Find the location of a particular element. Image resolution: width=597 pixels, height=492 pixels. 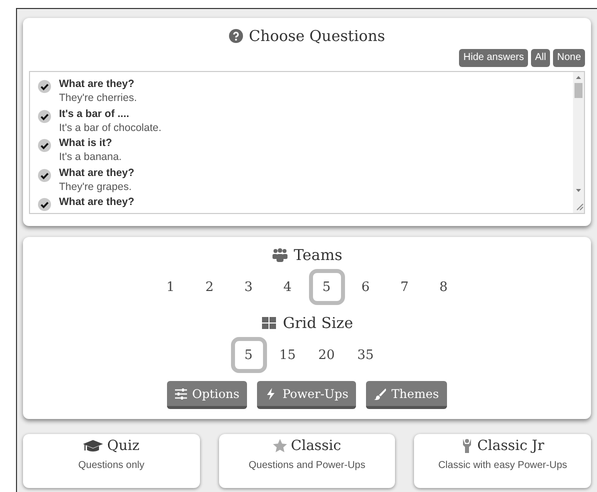

mode-card: Quiz Questions only is located at coordinates (111, 461).